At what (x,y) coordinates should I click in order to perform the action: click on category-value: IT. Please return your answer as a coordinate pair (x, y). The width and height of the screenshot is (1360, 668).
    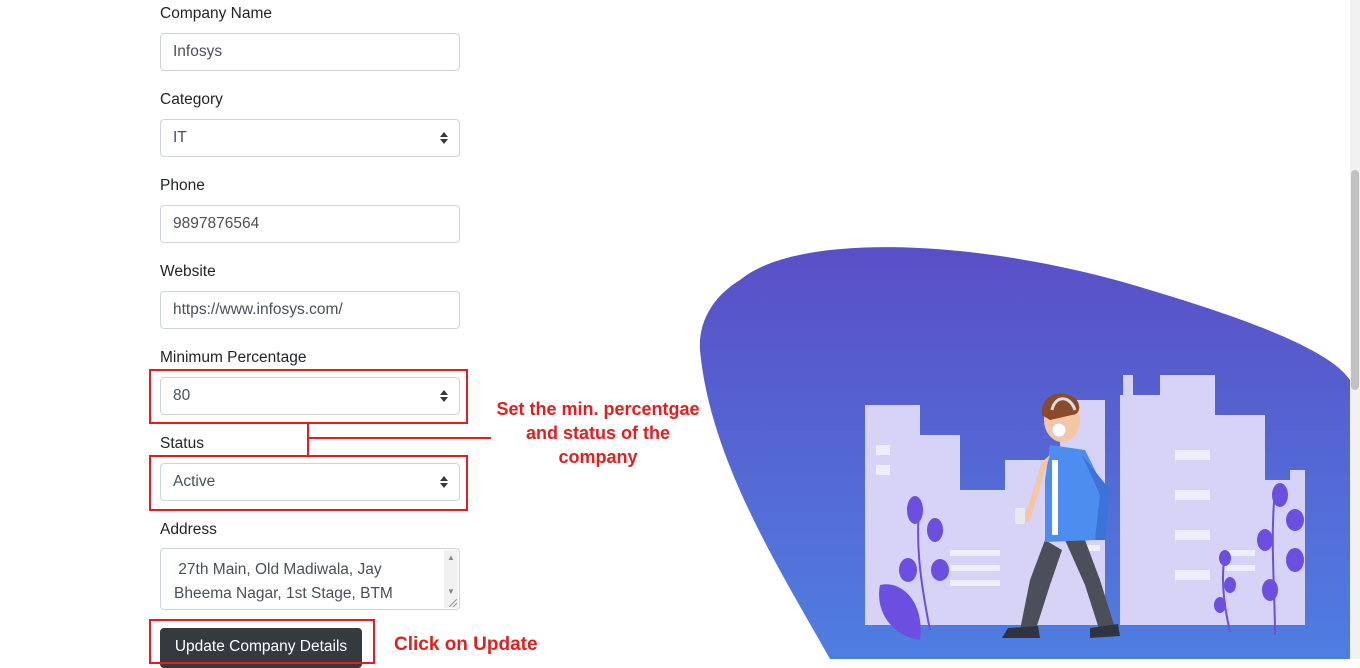
    Looking at the image, I should click on (180, 137).